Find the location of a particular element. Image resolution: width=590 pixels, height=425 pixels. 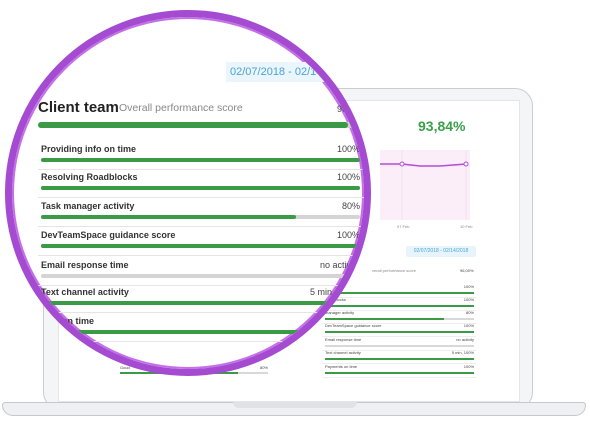

laptop-notch is located at coordinates (295, 405).